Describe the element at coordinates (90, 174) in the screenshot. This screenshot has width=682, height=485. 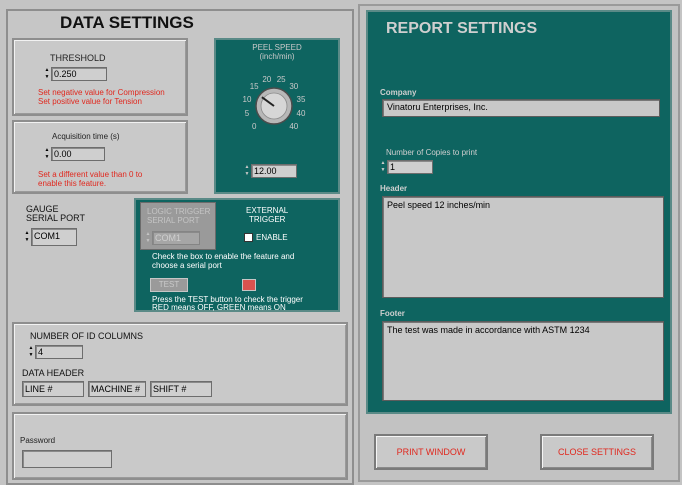
I see `acquisition-note-1: Set a different value than 0 to` at that location.